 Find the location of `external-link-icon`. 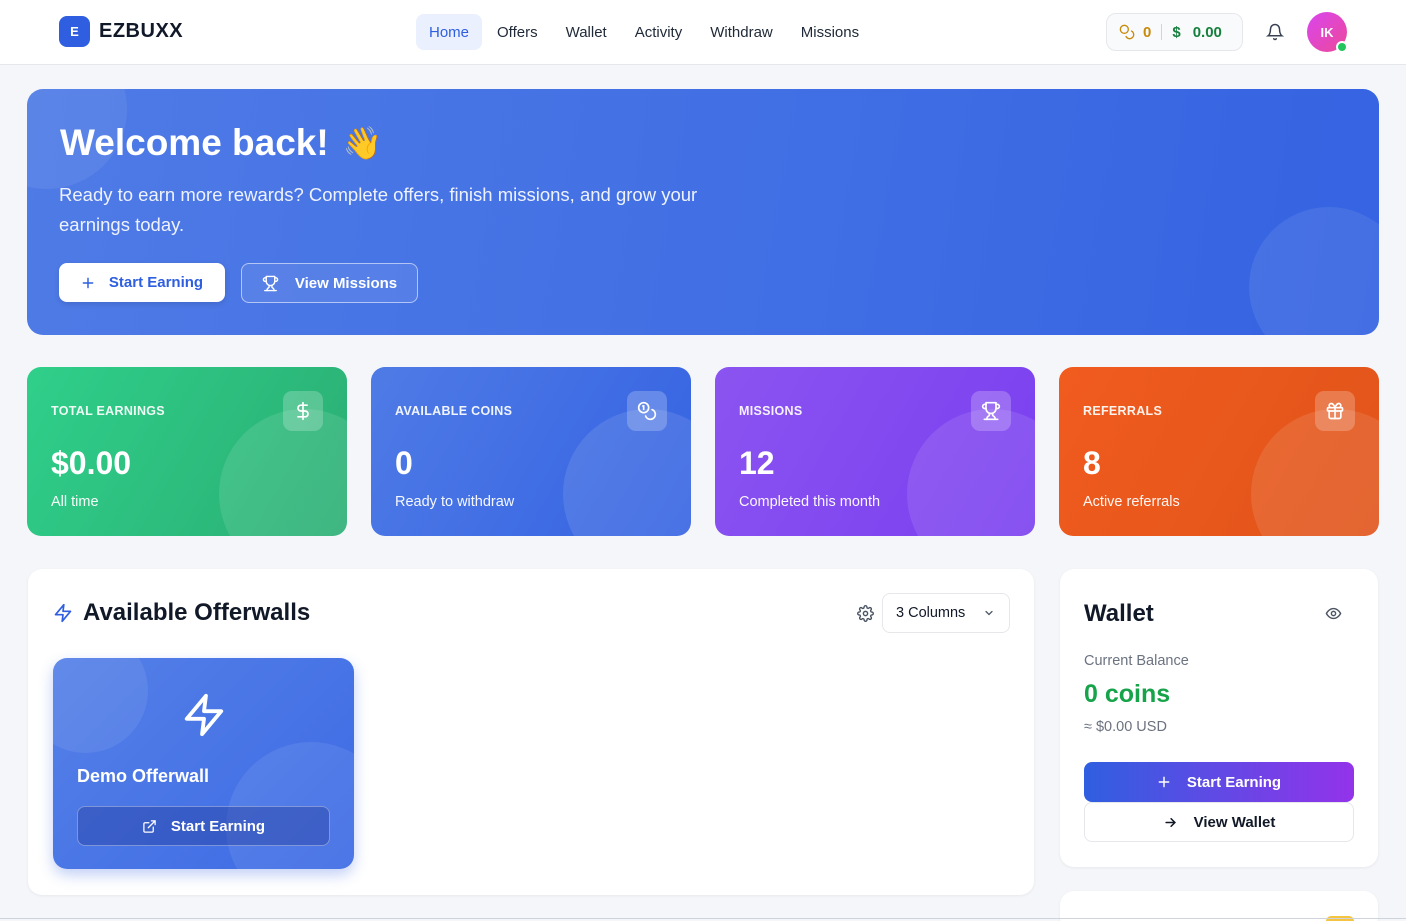

external-link-icon is located at coordinates (149, 826).